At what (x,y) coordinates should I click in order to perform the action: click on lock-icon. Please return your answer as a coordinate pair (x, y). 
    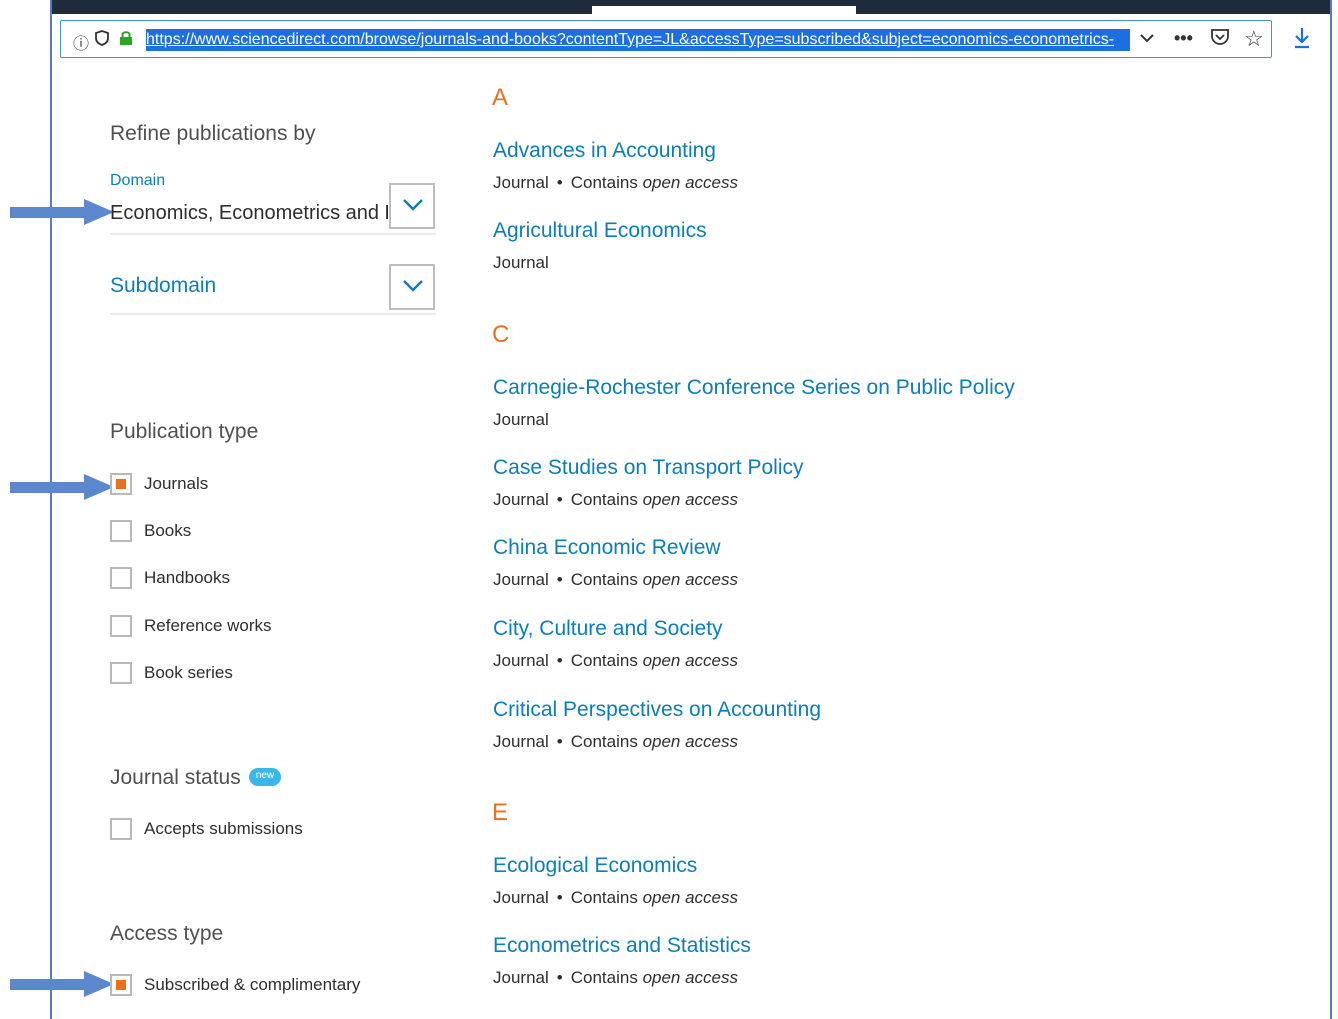
    Looking at the image, I should click on (126, 40).